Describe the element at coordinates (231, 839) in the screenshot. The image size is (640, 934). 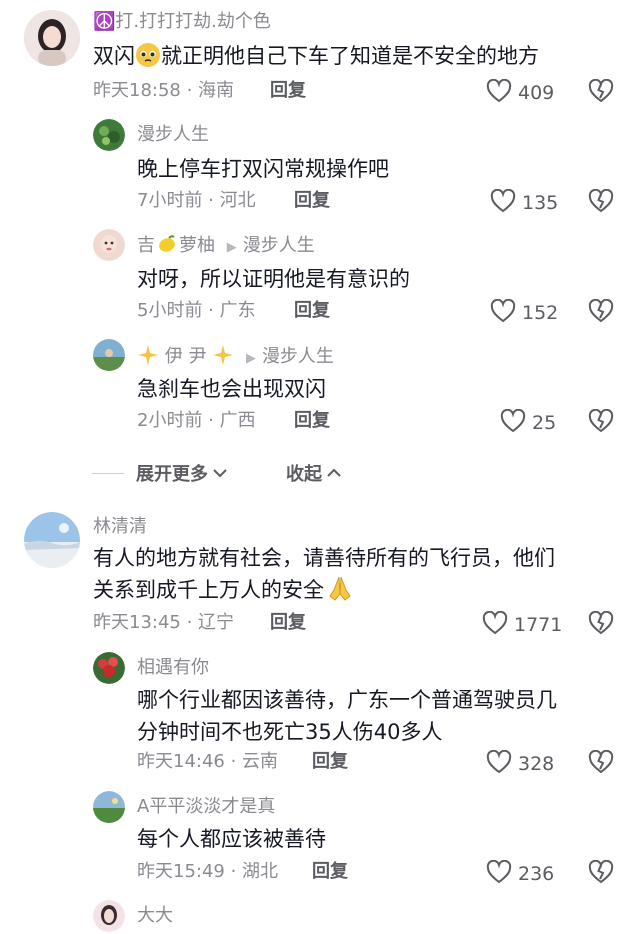
I see `comment-text: 每个人都应该被善待` at that location.